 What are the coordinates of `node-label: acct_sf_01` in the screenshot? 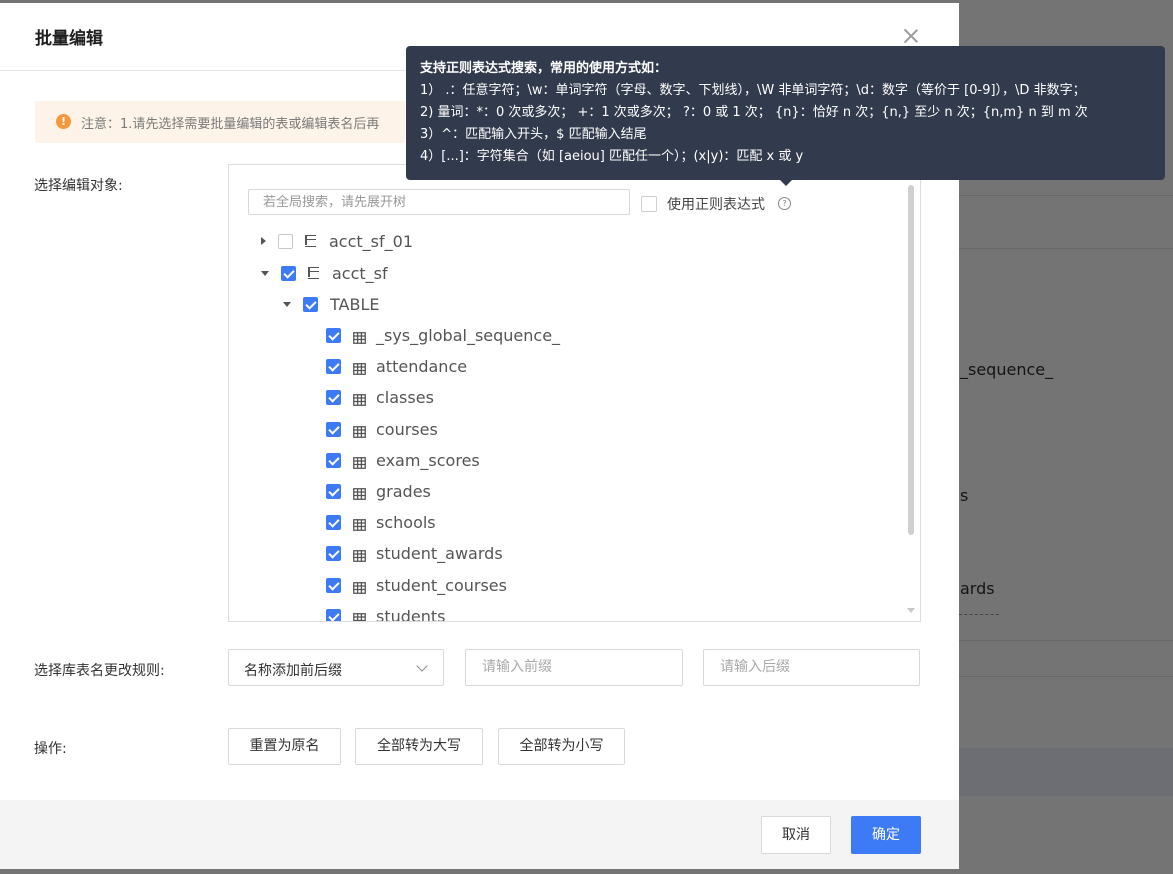 It's located at (371, 241).